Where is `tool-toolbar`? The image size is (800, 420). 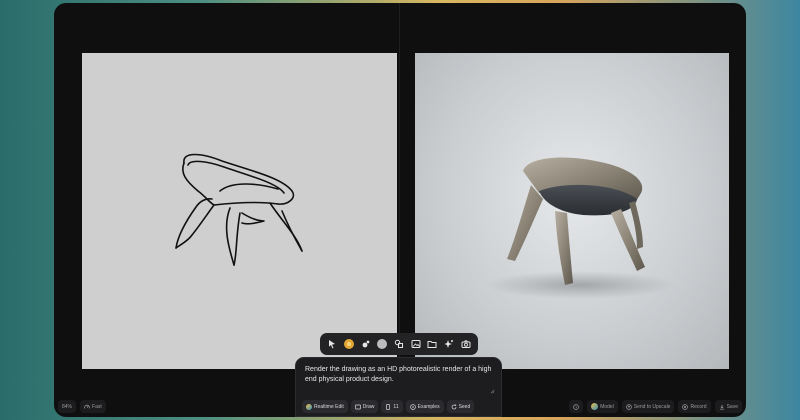 tool-toolbar is located at coordinates (399, 344).